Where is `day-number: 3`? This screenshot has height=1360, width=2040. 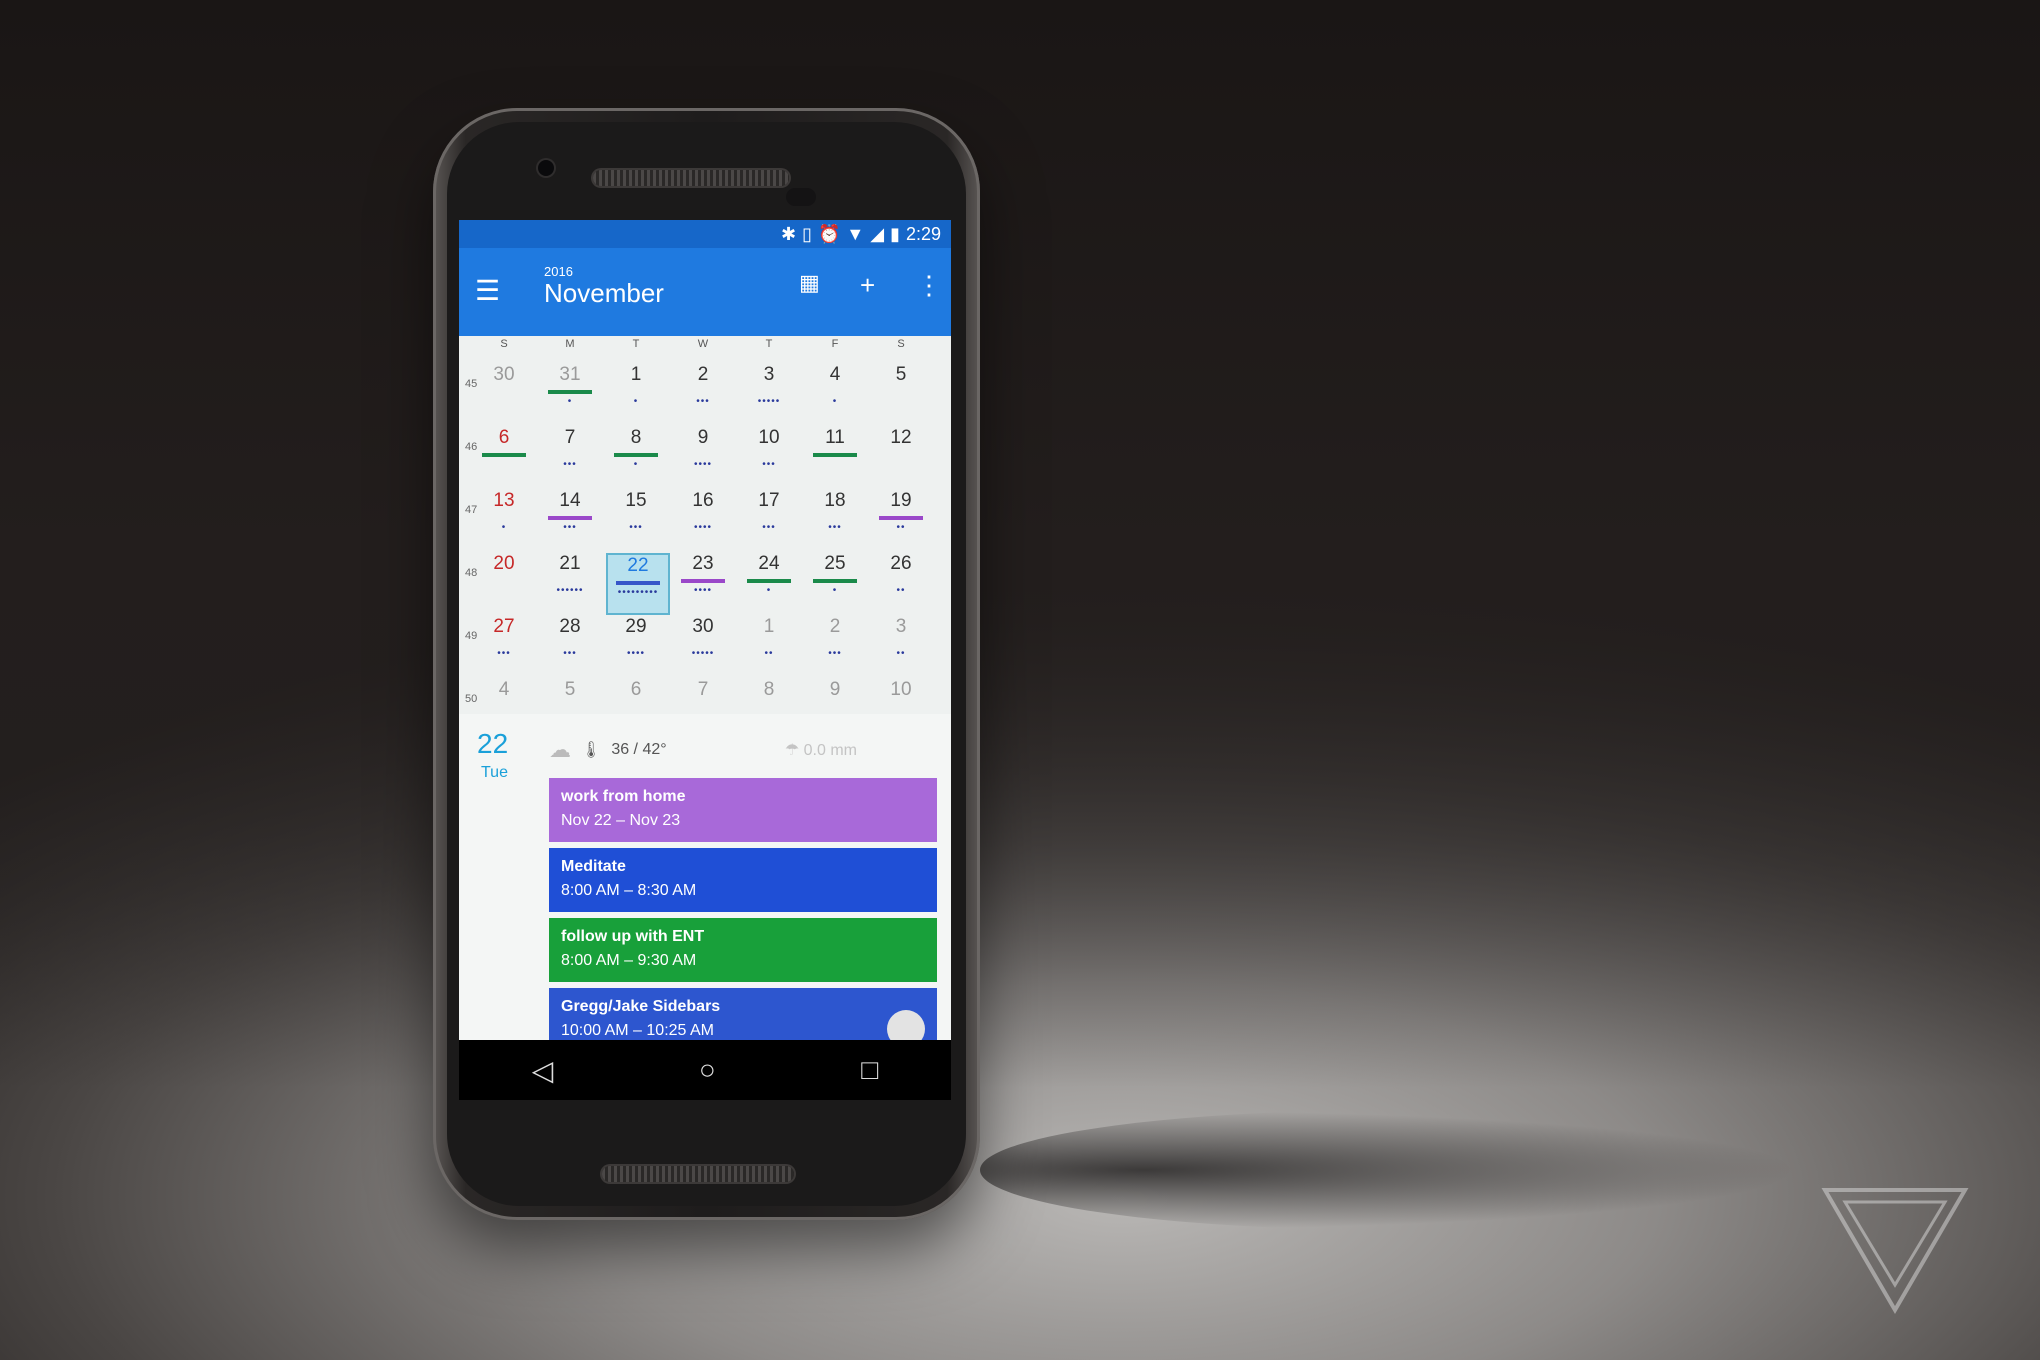 day-number: 3 is located at coordinates (769, 374).